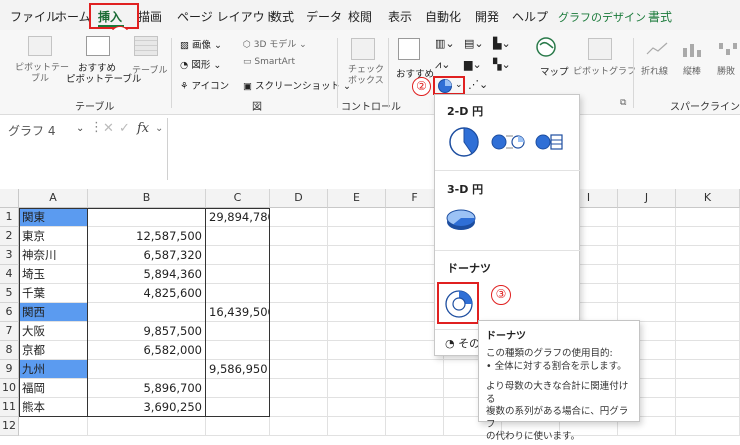  Describe the element at coordinates (40, 46) in the screenshot. I see `pivot-table-icon` at that location.